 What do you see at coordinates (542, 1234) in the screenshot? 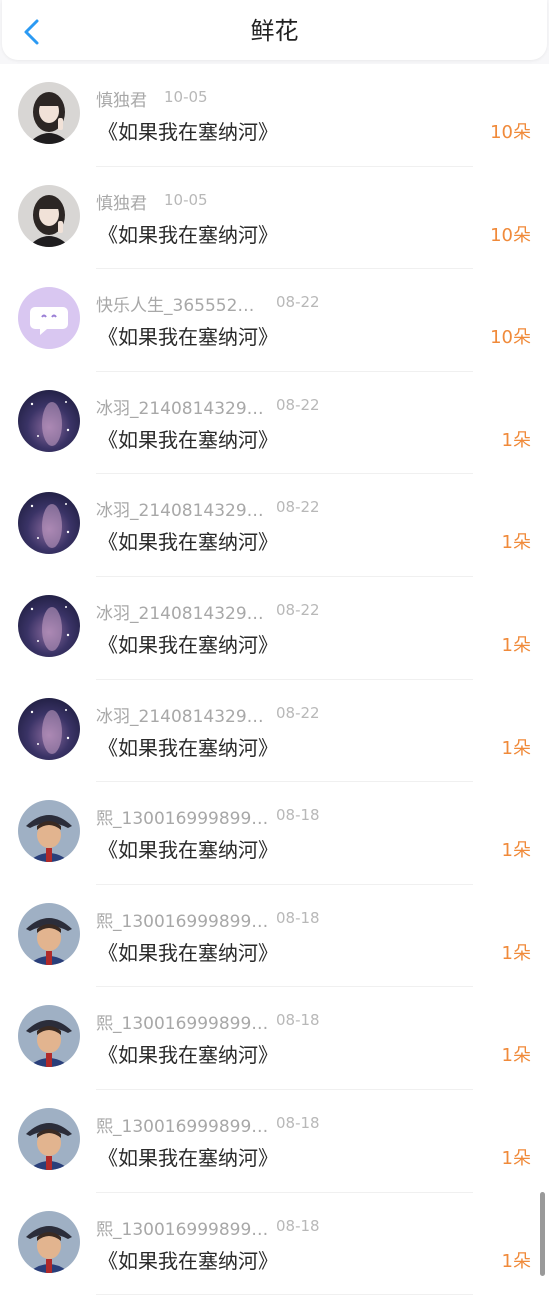
I see `scrollbar` at bounding box center [542, 1234].